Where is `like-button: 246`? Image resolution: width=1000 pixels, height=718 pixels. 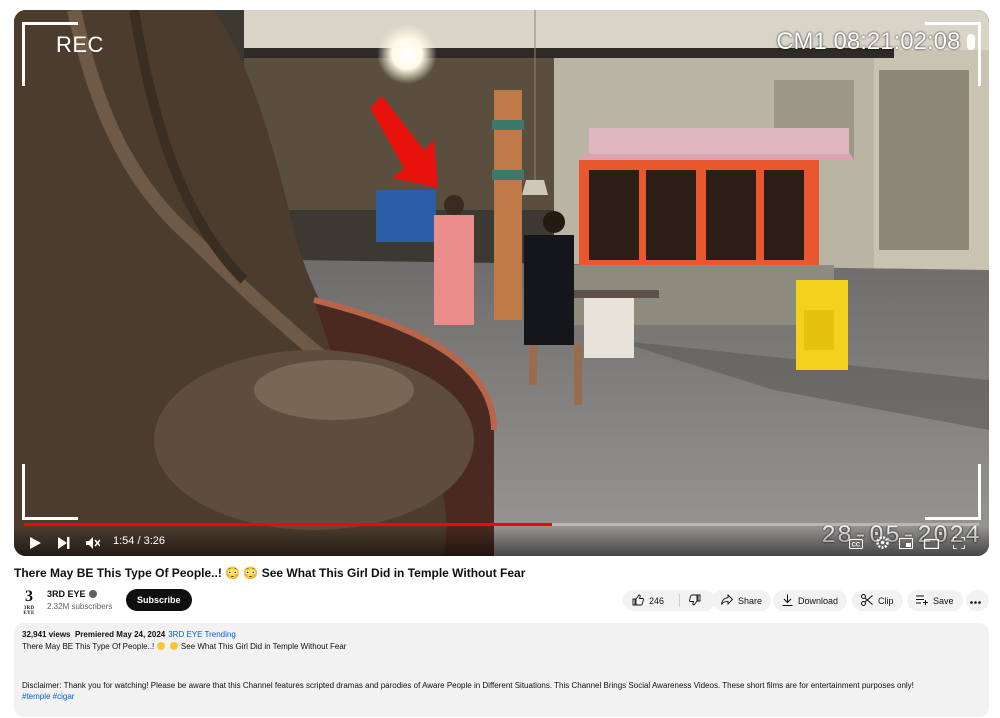 like-button: 246 is located at coordinates (651, 600).